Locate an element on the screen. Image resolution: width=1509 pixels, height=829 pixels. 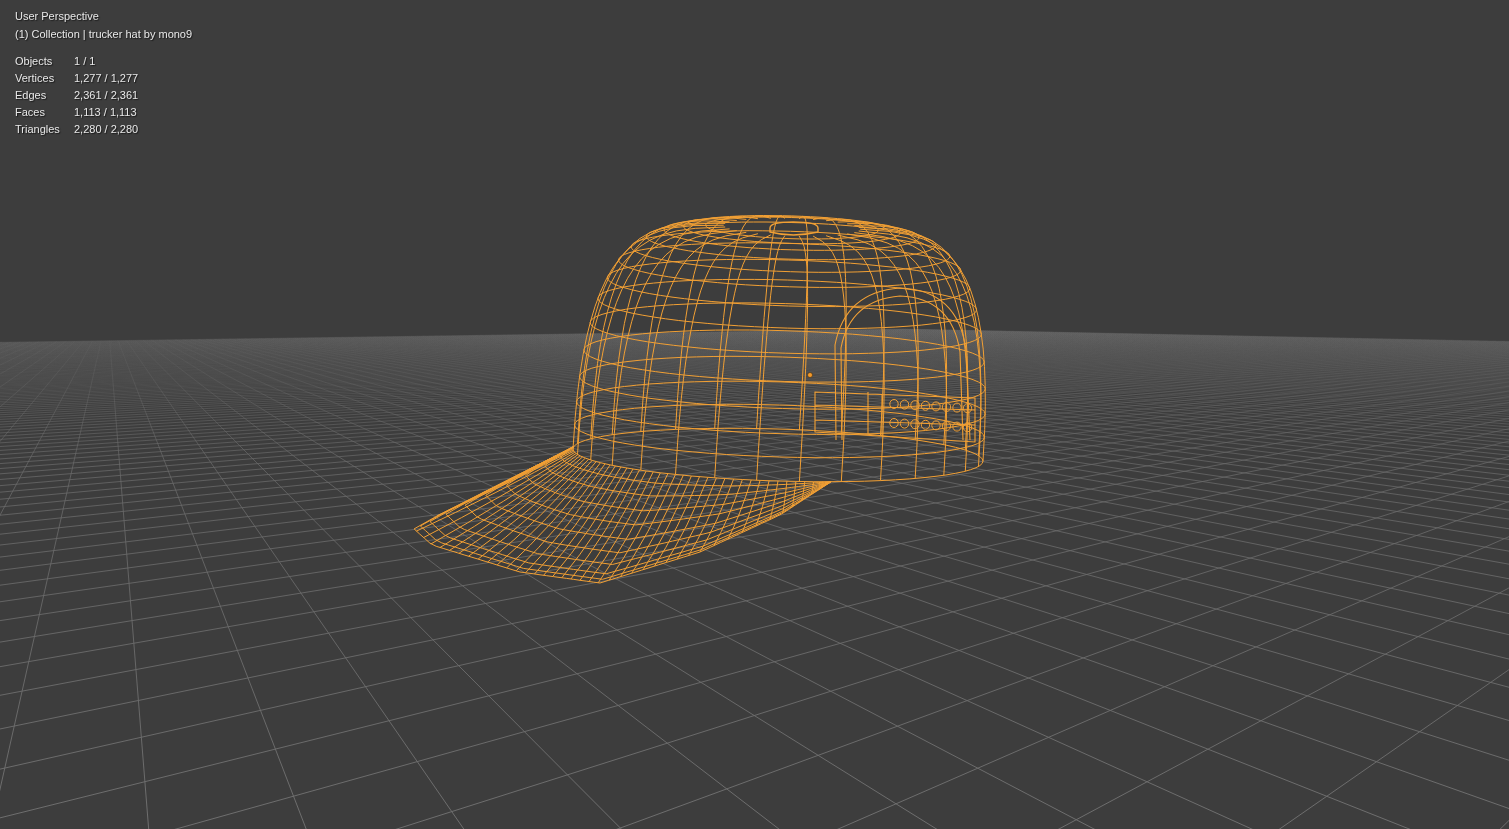
view-name: User Perspective is located at coordinates (57, 16).